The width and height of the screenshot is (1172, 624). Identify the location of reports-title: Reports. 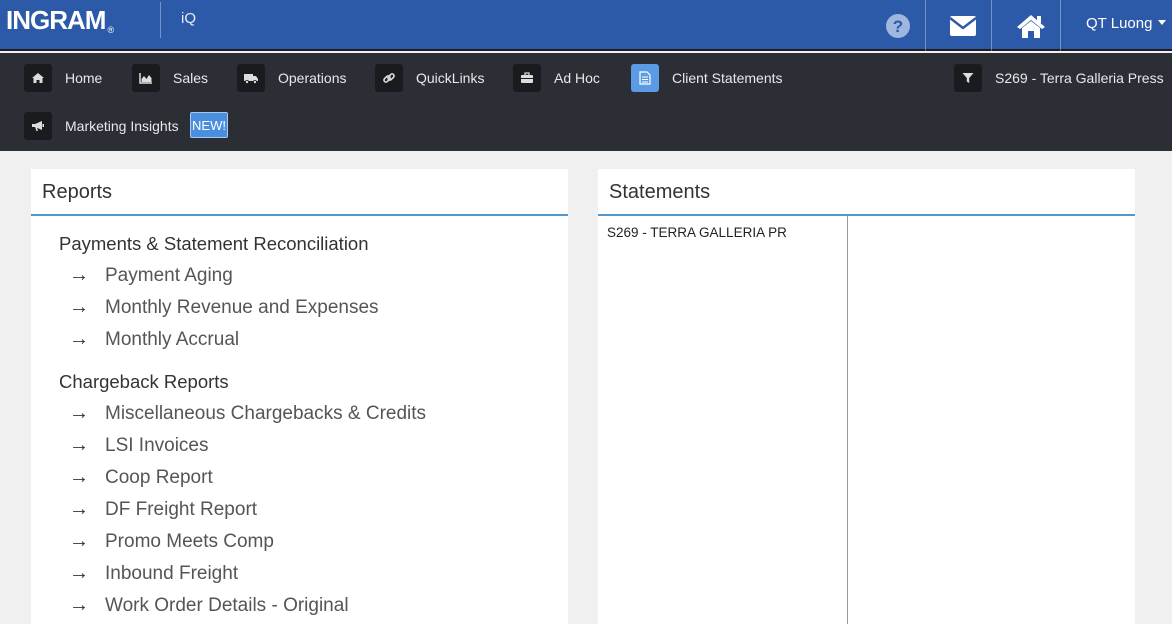
(299, 192).